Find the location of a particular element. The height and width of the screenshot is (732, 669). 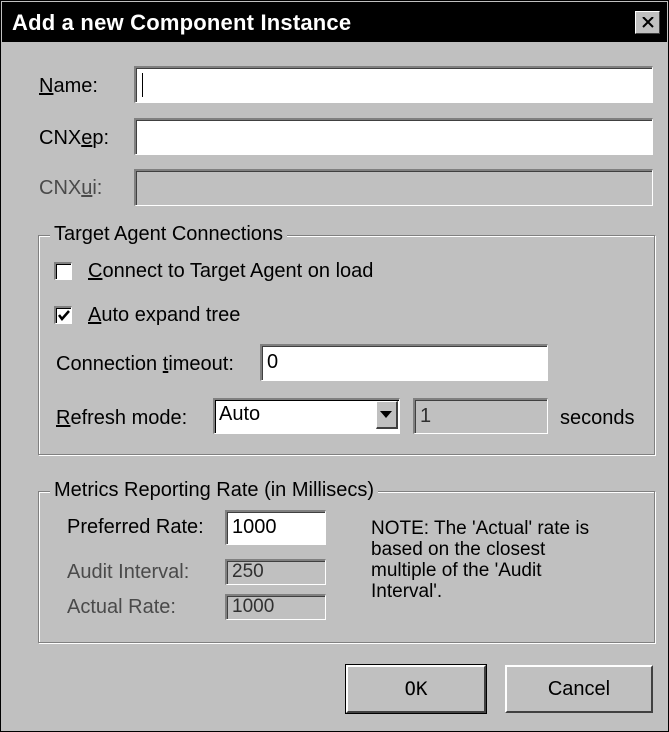

audit-interval-label: Audit Interval: is located at coordinates (128, 572).